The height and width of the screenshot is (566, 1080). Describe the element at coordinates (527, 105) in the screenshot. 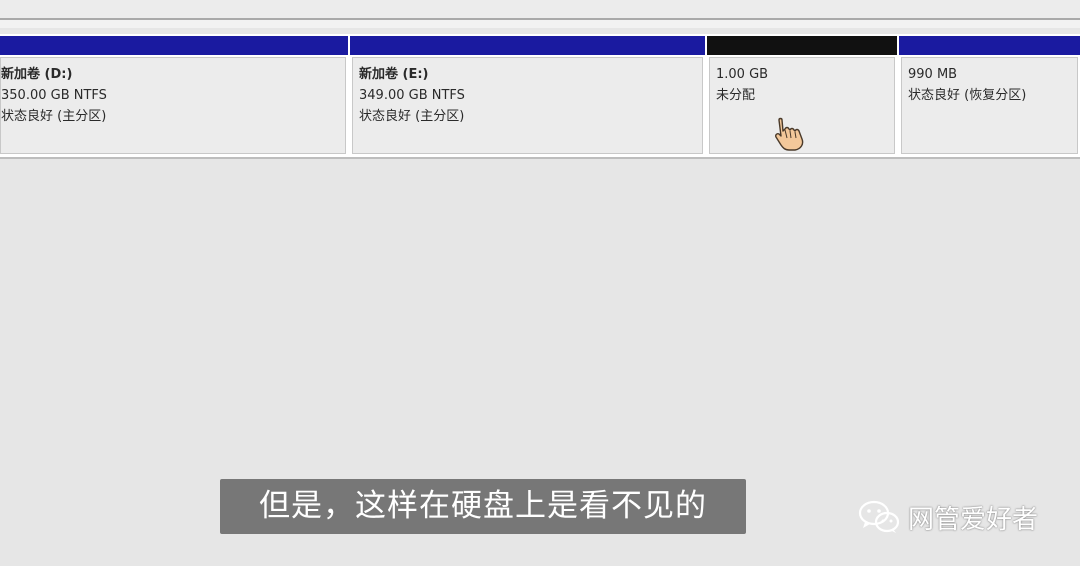

I see `partition-e-body: 新加卷 (E:) 349.00 GB NTFS 状态良好 (主分区)` at that location.